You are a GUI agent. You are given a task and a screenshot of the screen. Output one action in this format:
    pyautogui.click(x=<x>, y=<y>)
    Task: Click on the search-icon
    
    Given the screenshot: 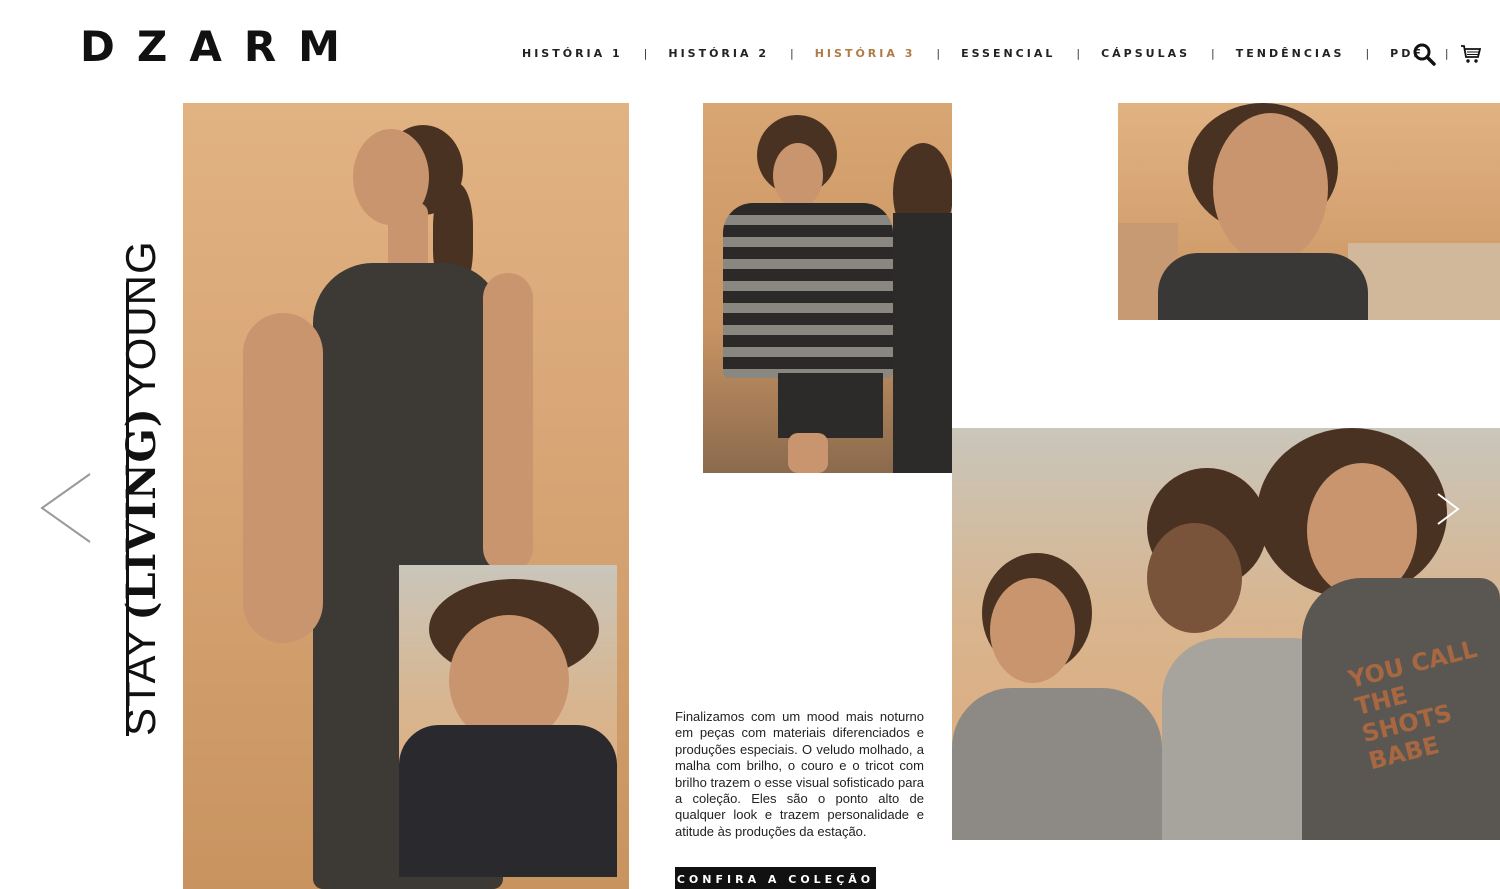 What is the action you would take?
    pyautogui.click(x=1424, y=56)
    